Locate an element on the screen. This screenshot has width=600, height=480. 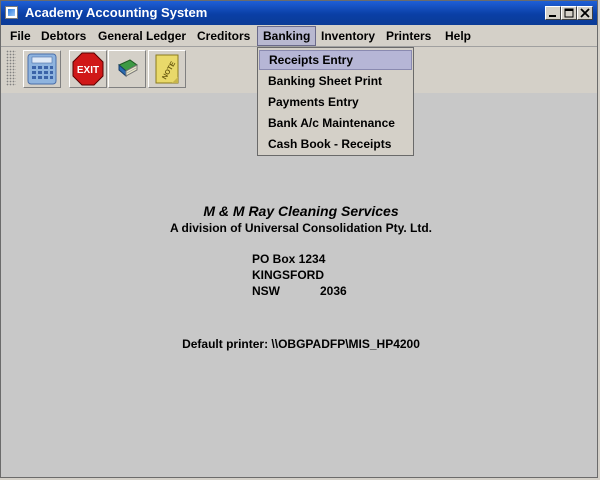
menu-item-bank-account-maintenance: Bank A/c Maintenance is located at coordinates (335, 123).